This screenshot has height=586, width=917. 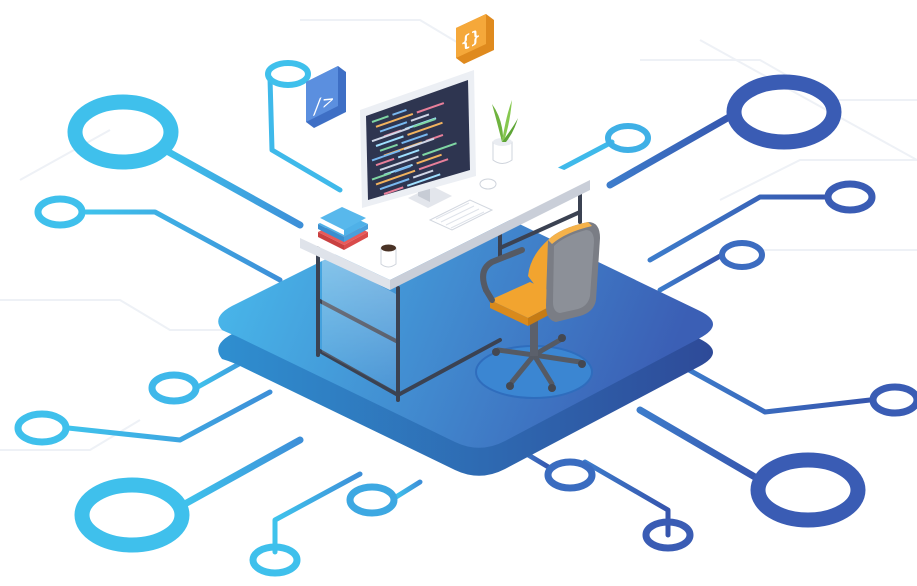 I want to click on curly-braces-icon: {}, so click(x=475, y=39).